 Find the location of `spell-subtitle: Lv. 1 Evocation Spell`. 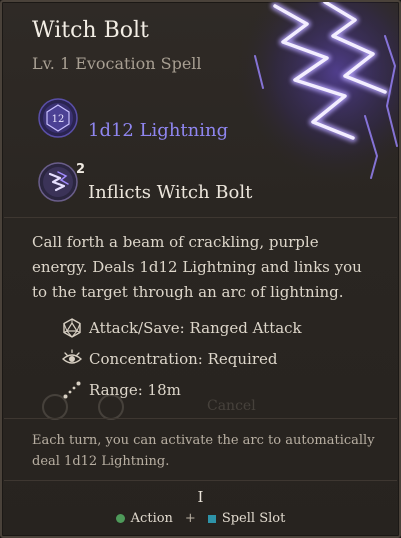

spell-subtitle: Lv. 1 Evocation Spell is located at coordinates (117, 63).